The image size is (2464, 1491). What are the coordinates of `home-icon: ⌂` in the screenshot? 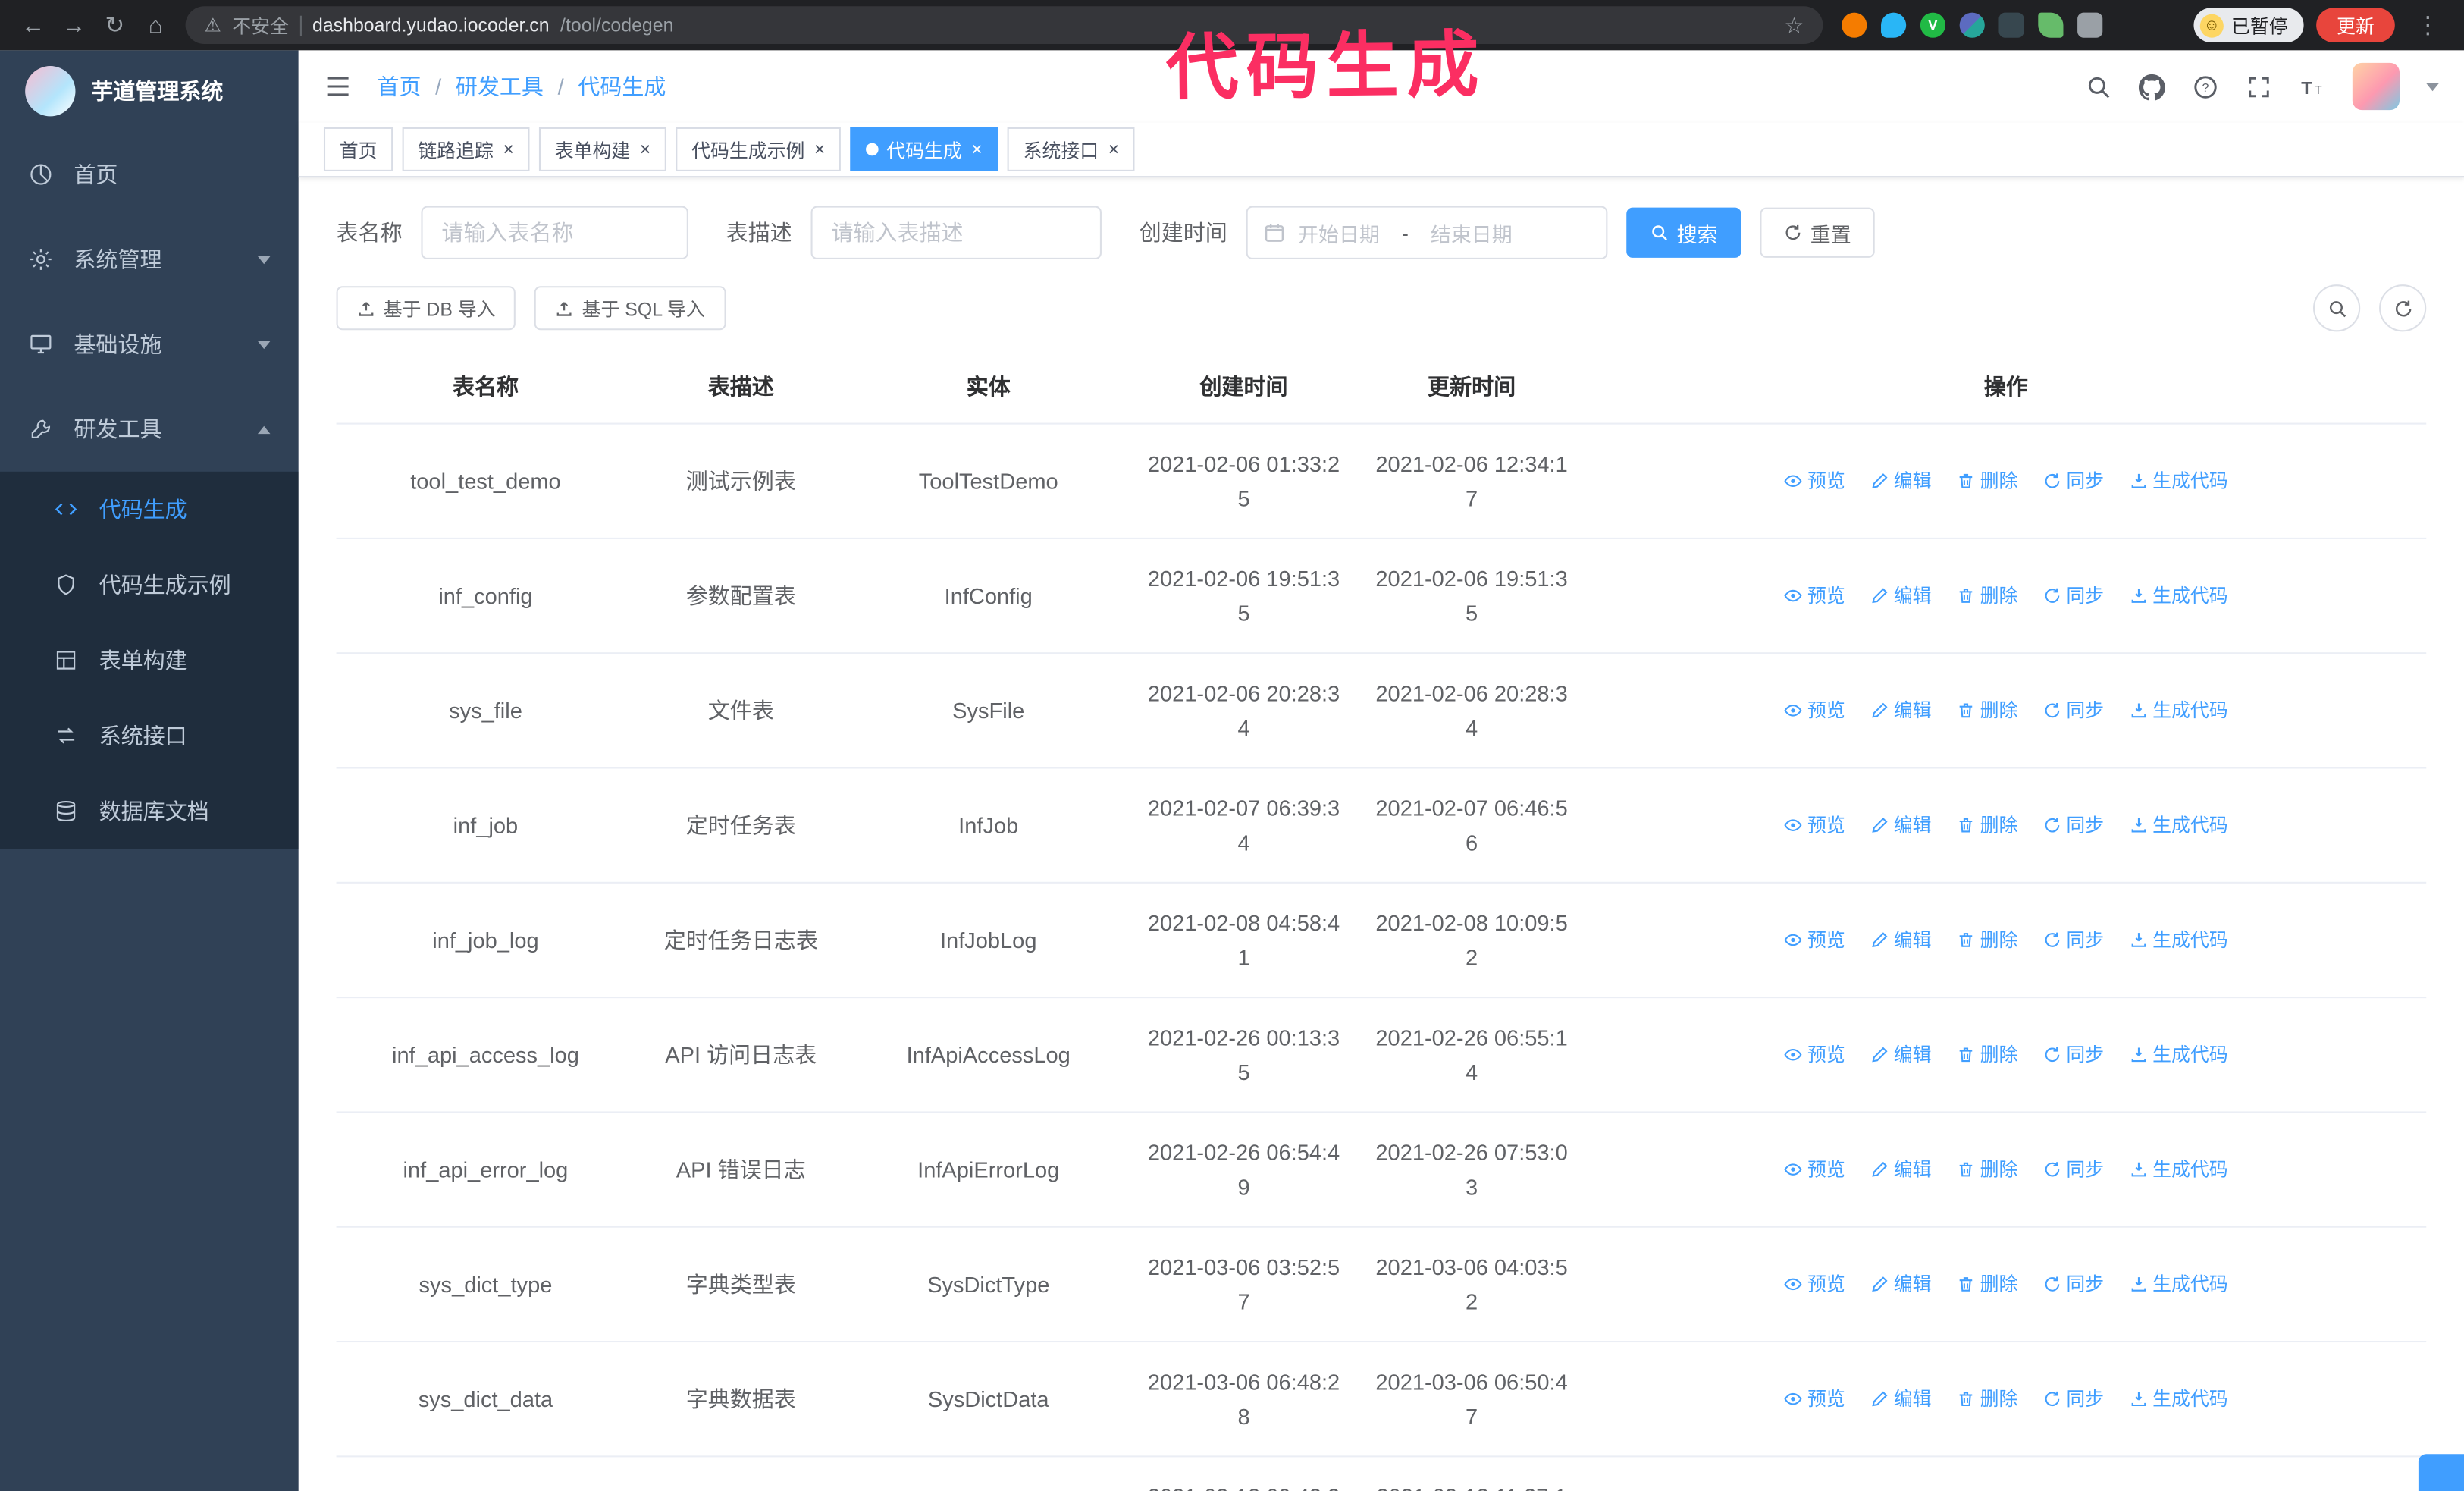 It's located at (155, 25).